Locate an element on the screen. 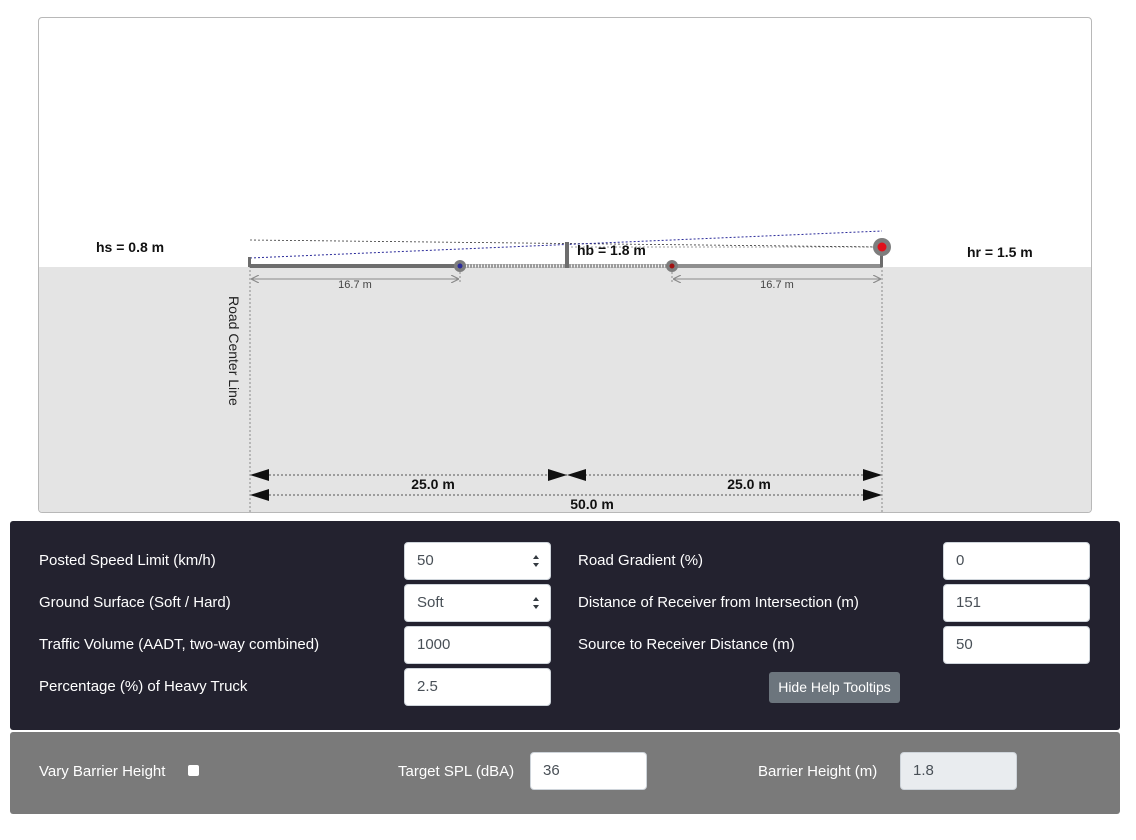 This screenshot has height=840, width=1136. barrier-height-label: Barrier Height (m) is located at coordinates (818, 771).